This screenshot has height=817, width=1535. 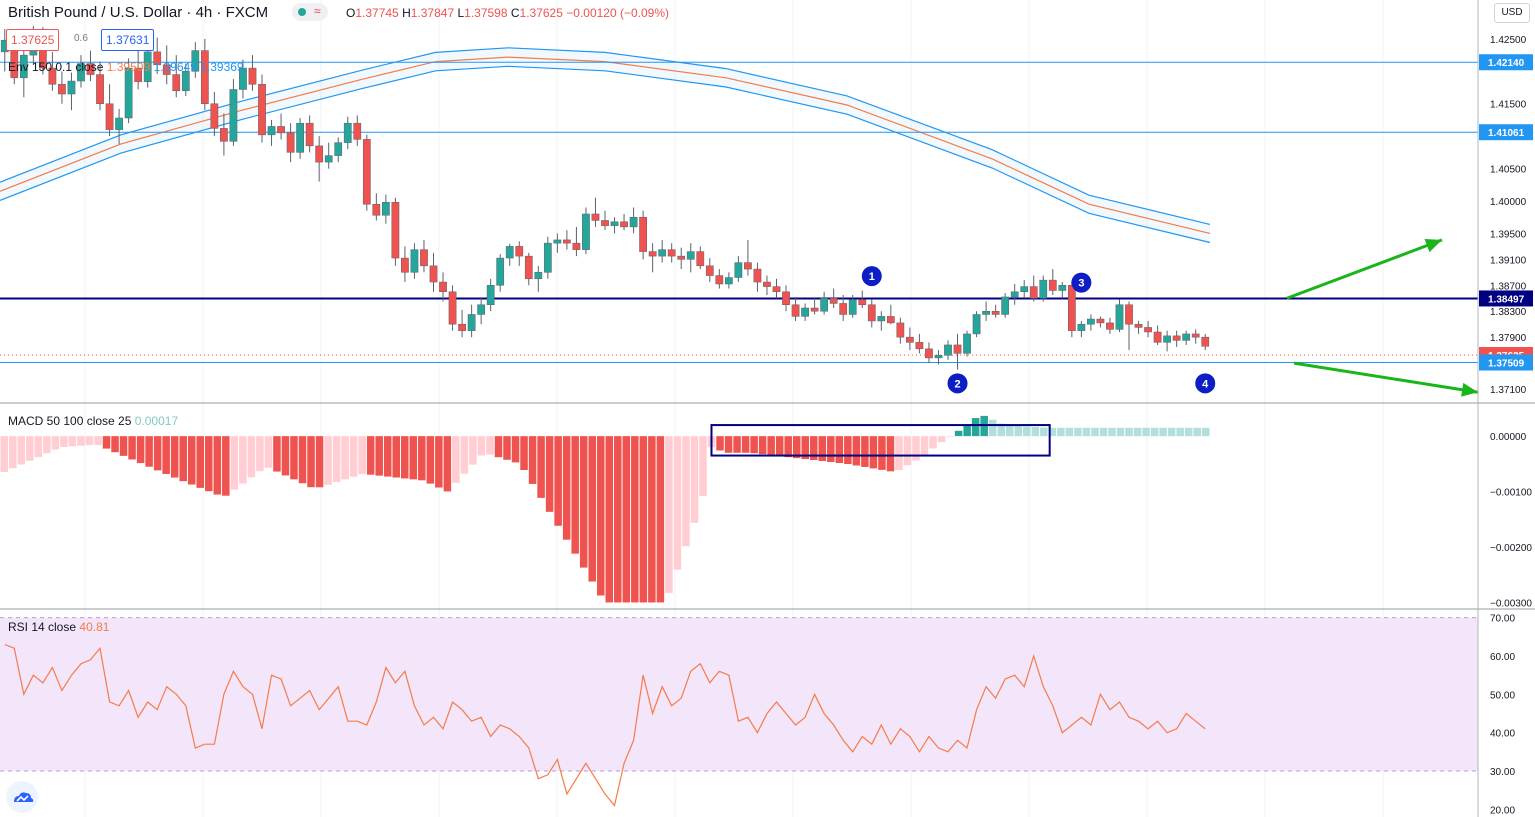 I want to click on rsi-legend-label: RSI 14 close, so click(x=42, y=627).